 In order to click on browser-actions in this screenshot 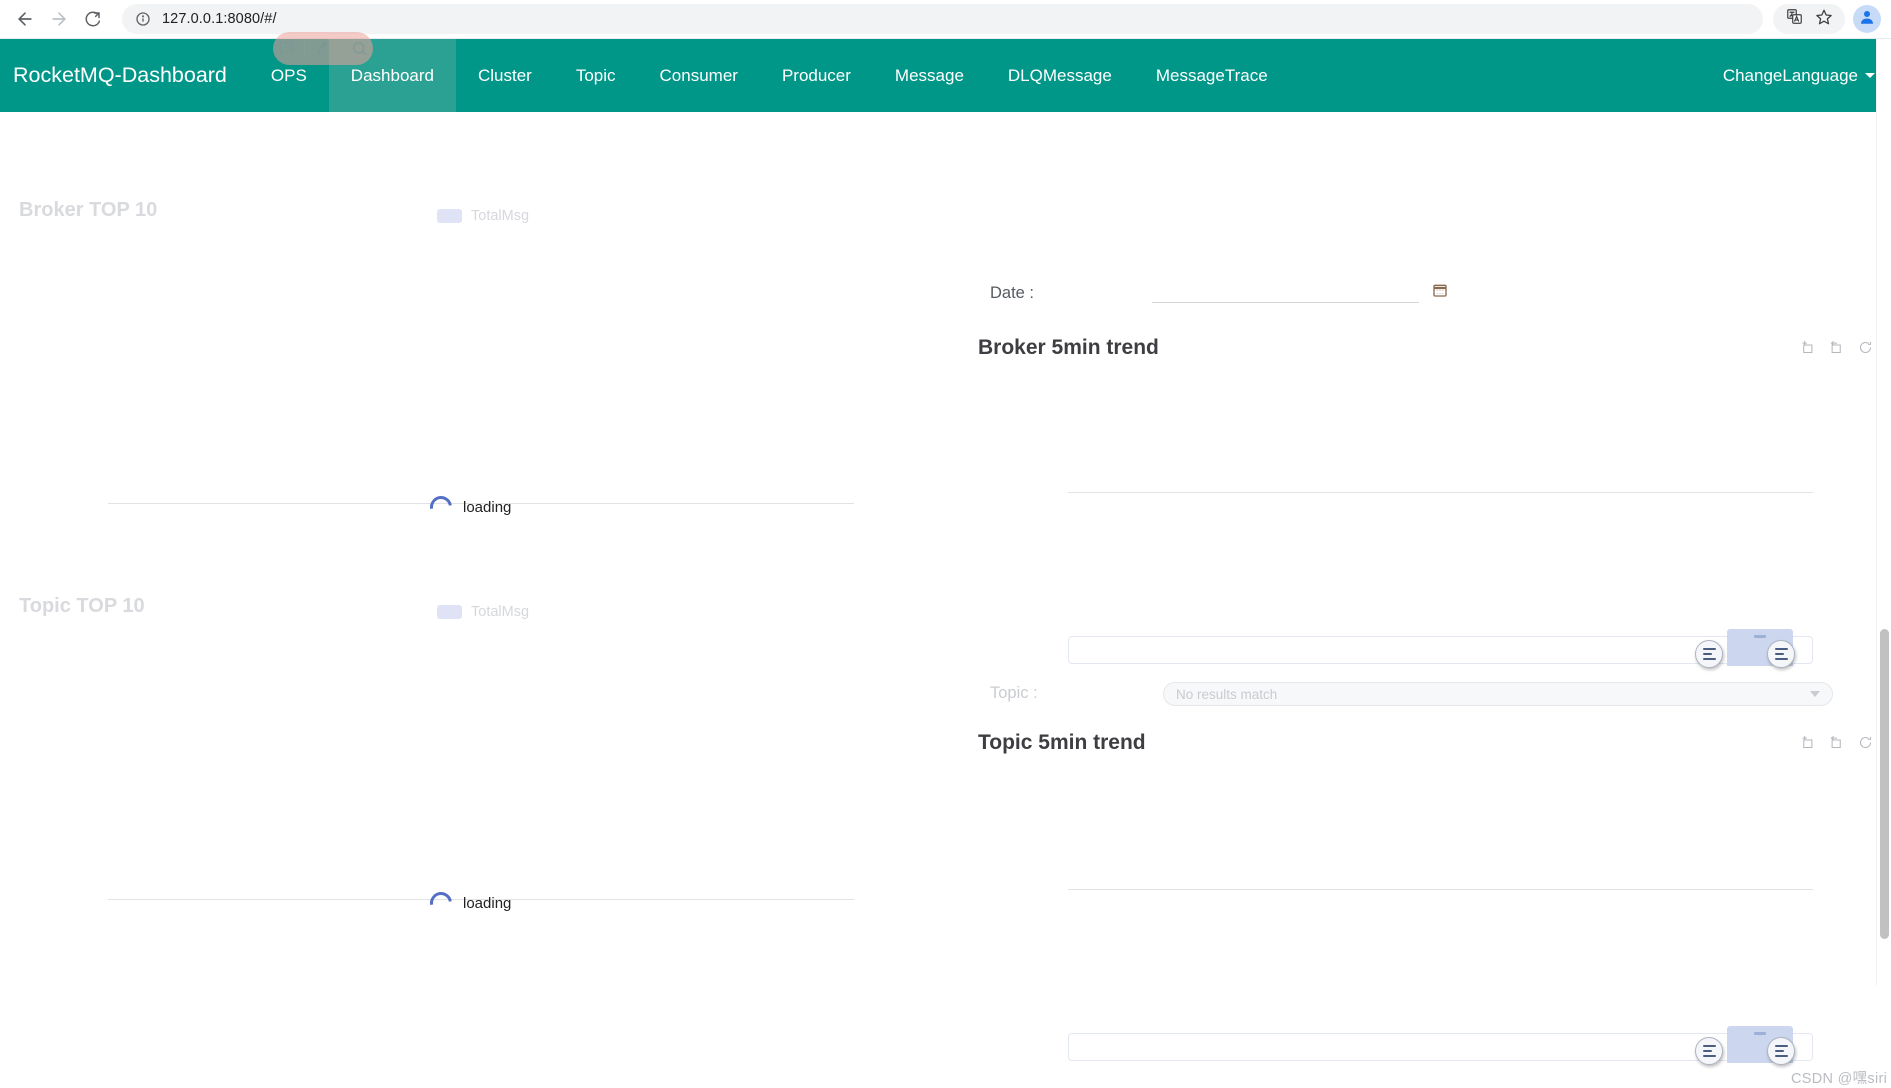, I will do `click(1832, 19)`.